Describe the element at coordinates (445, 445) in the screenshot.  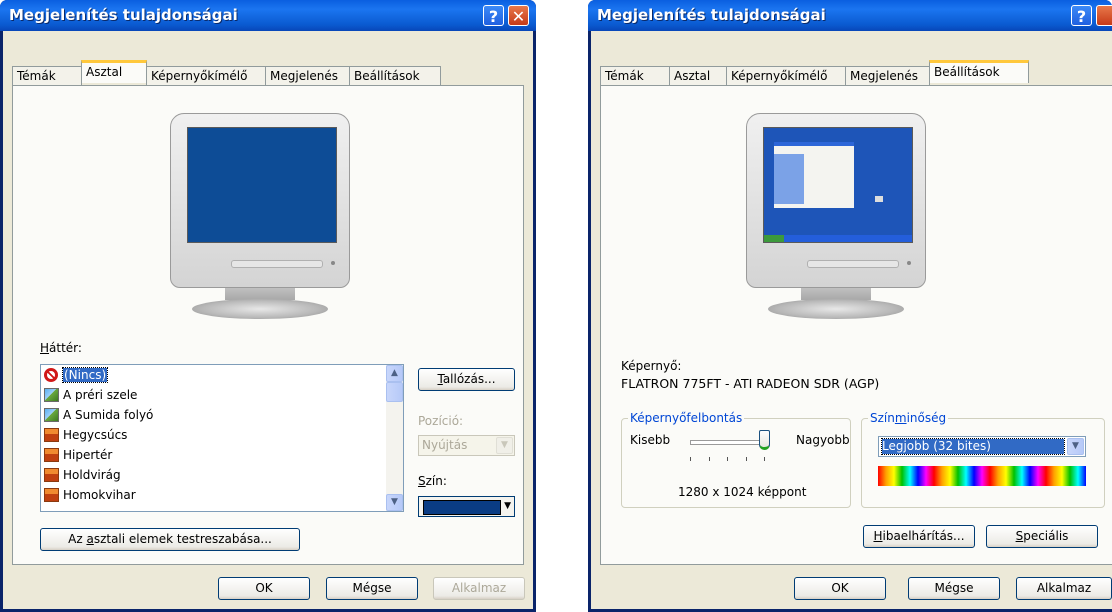
I see `position-value: Nyújtás` at that location.